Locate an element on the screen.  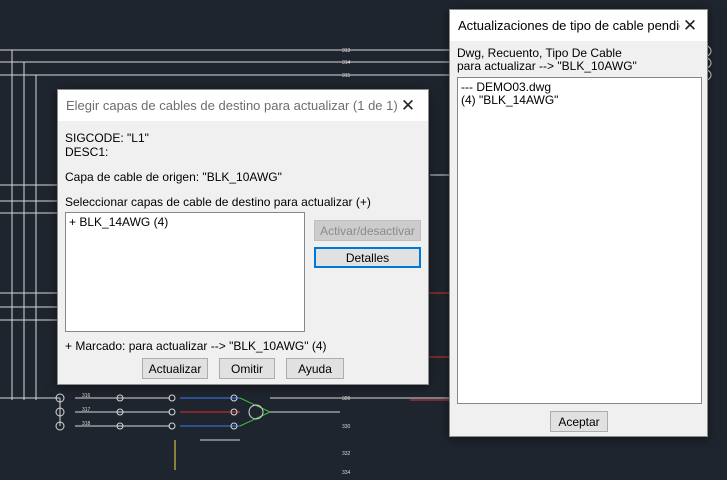
list-header-line2: para actualizar --> "BLK_10AWG" is located at coordinates (547, 66).